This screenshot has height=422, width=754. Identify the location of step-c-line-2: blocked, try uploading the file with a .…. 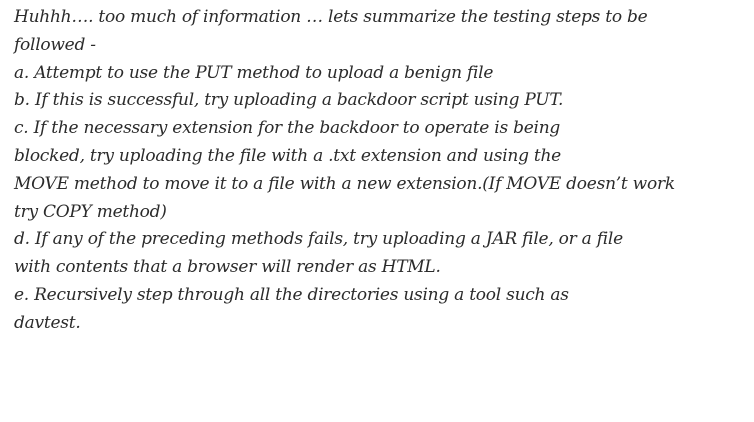
(287, 155).